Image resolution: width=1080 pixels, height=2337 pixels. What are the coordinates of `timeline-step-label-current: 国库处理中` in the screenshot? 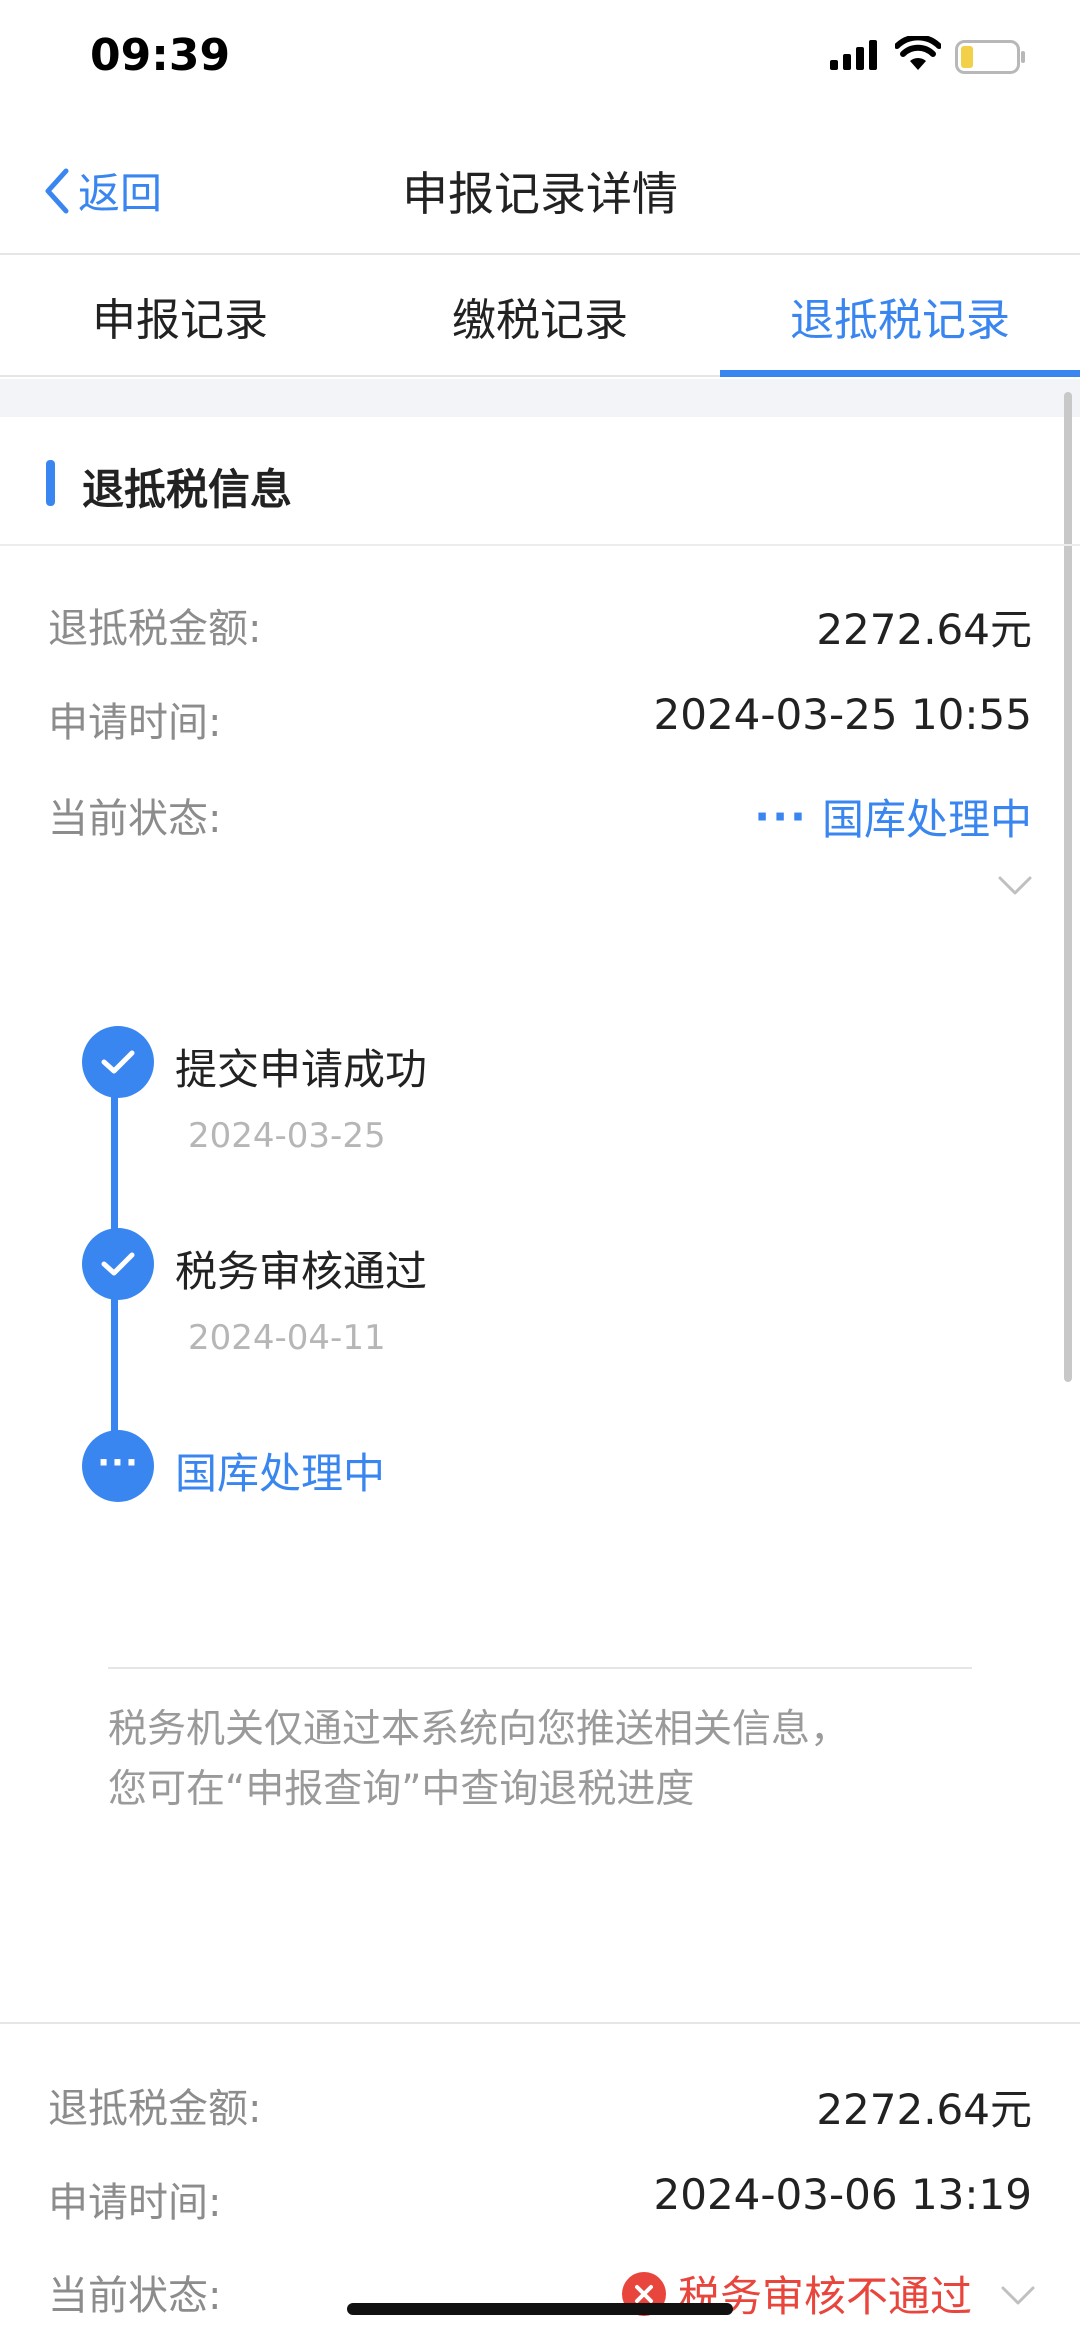 It's located at (280, 1473).